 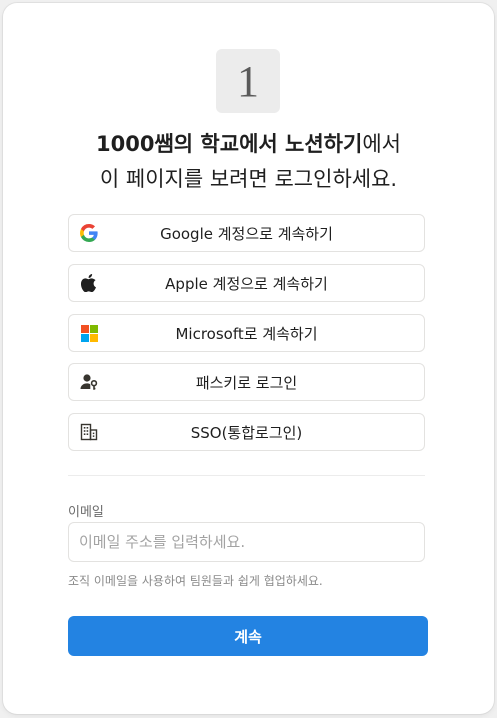 I want to click on page-title: 1000쌤의 학교에서 노션하기에서 이 페이지를 보려면 로그인하세요., so click(x=248, y=162).